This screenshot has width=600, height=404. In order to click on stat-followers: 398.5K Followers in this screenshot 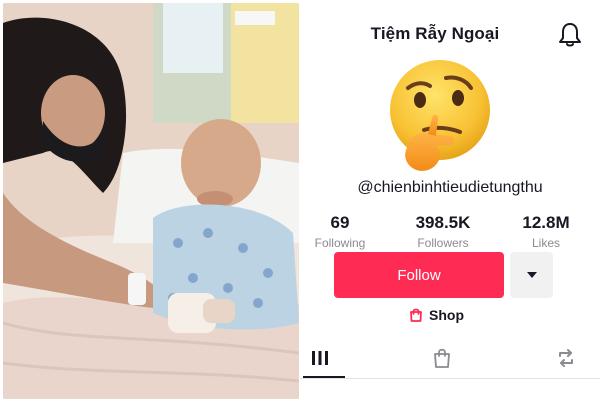, I will do `click(443, 231)`.